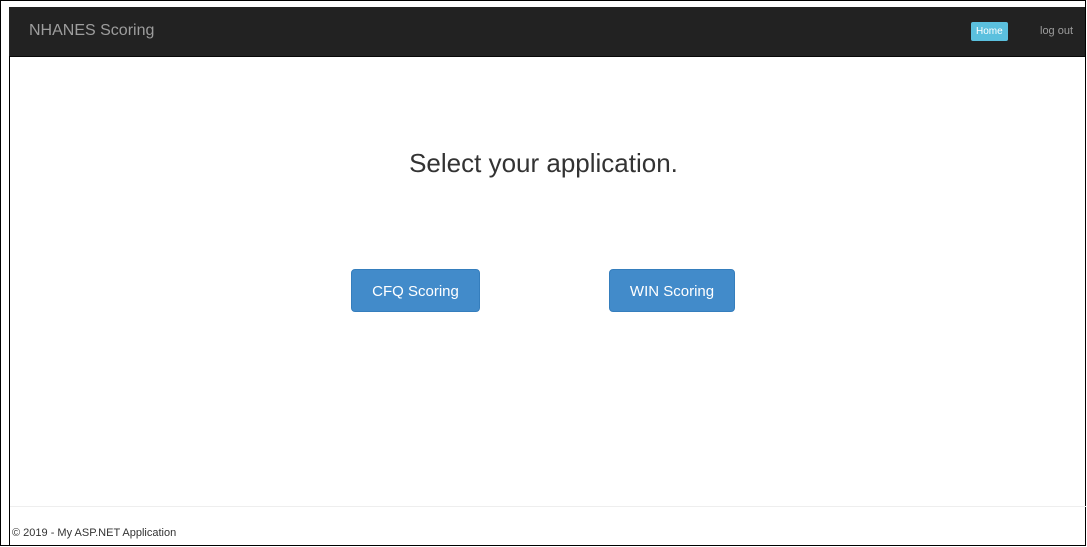 This screenshot has height=547, width=1087. Describe the element at coordinates (543, 163) in the screenshot. I see `page-heading: Select your application.` at that location.